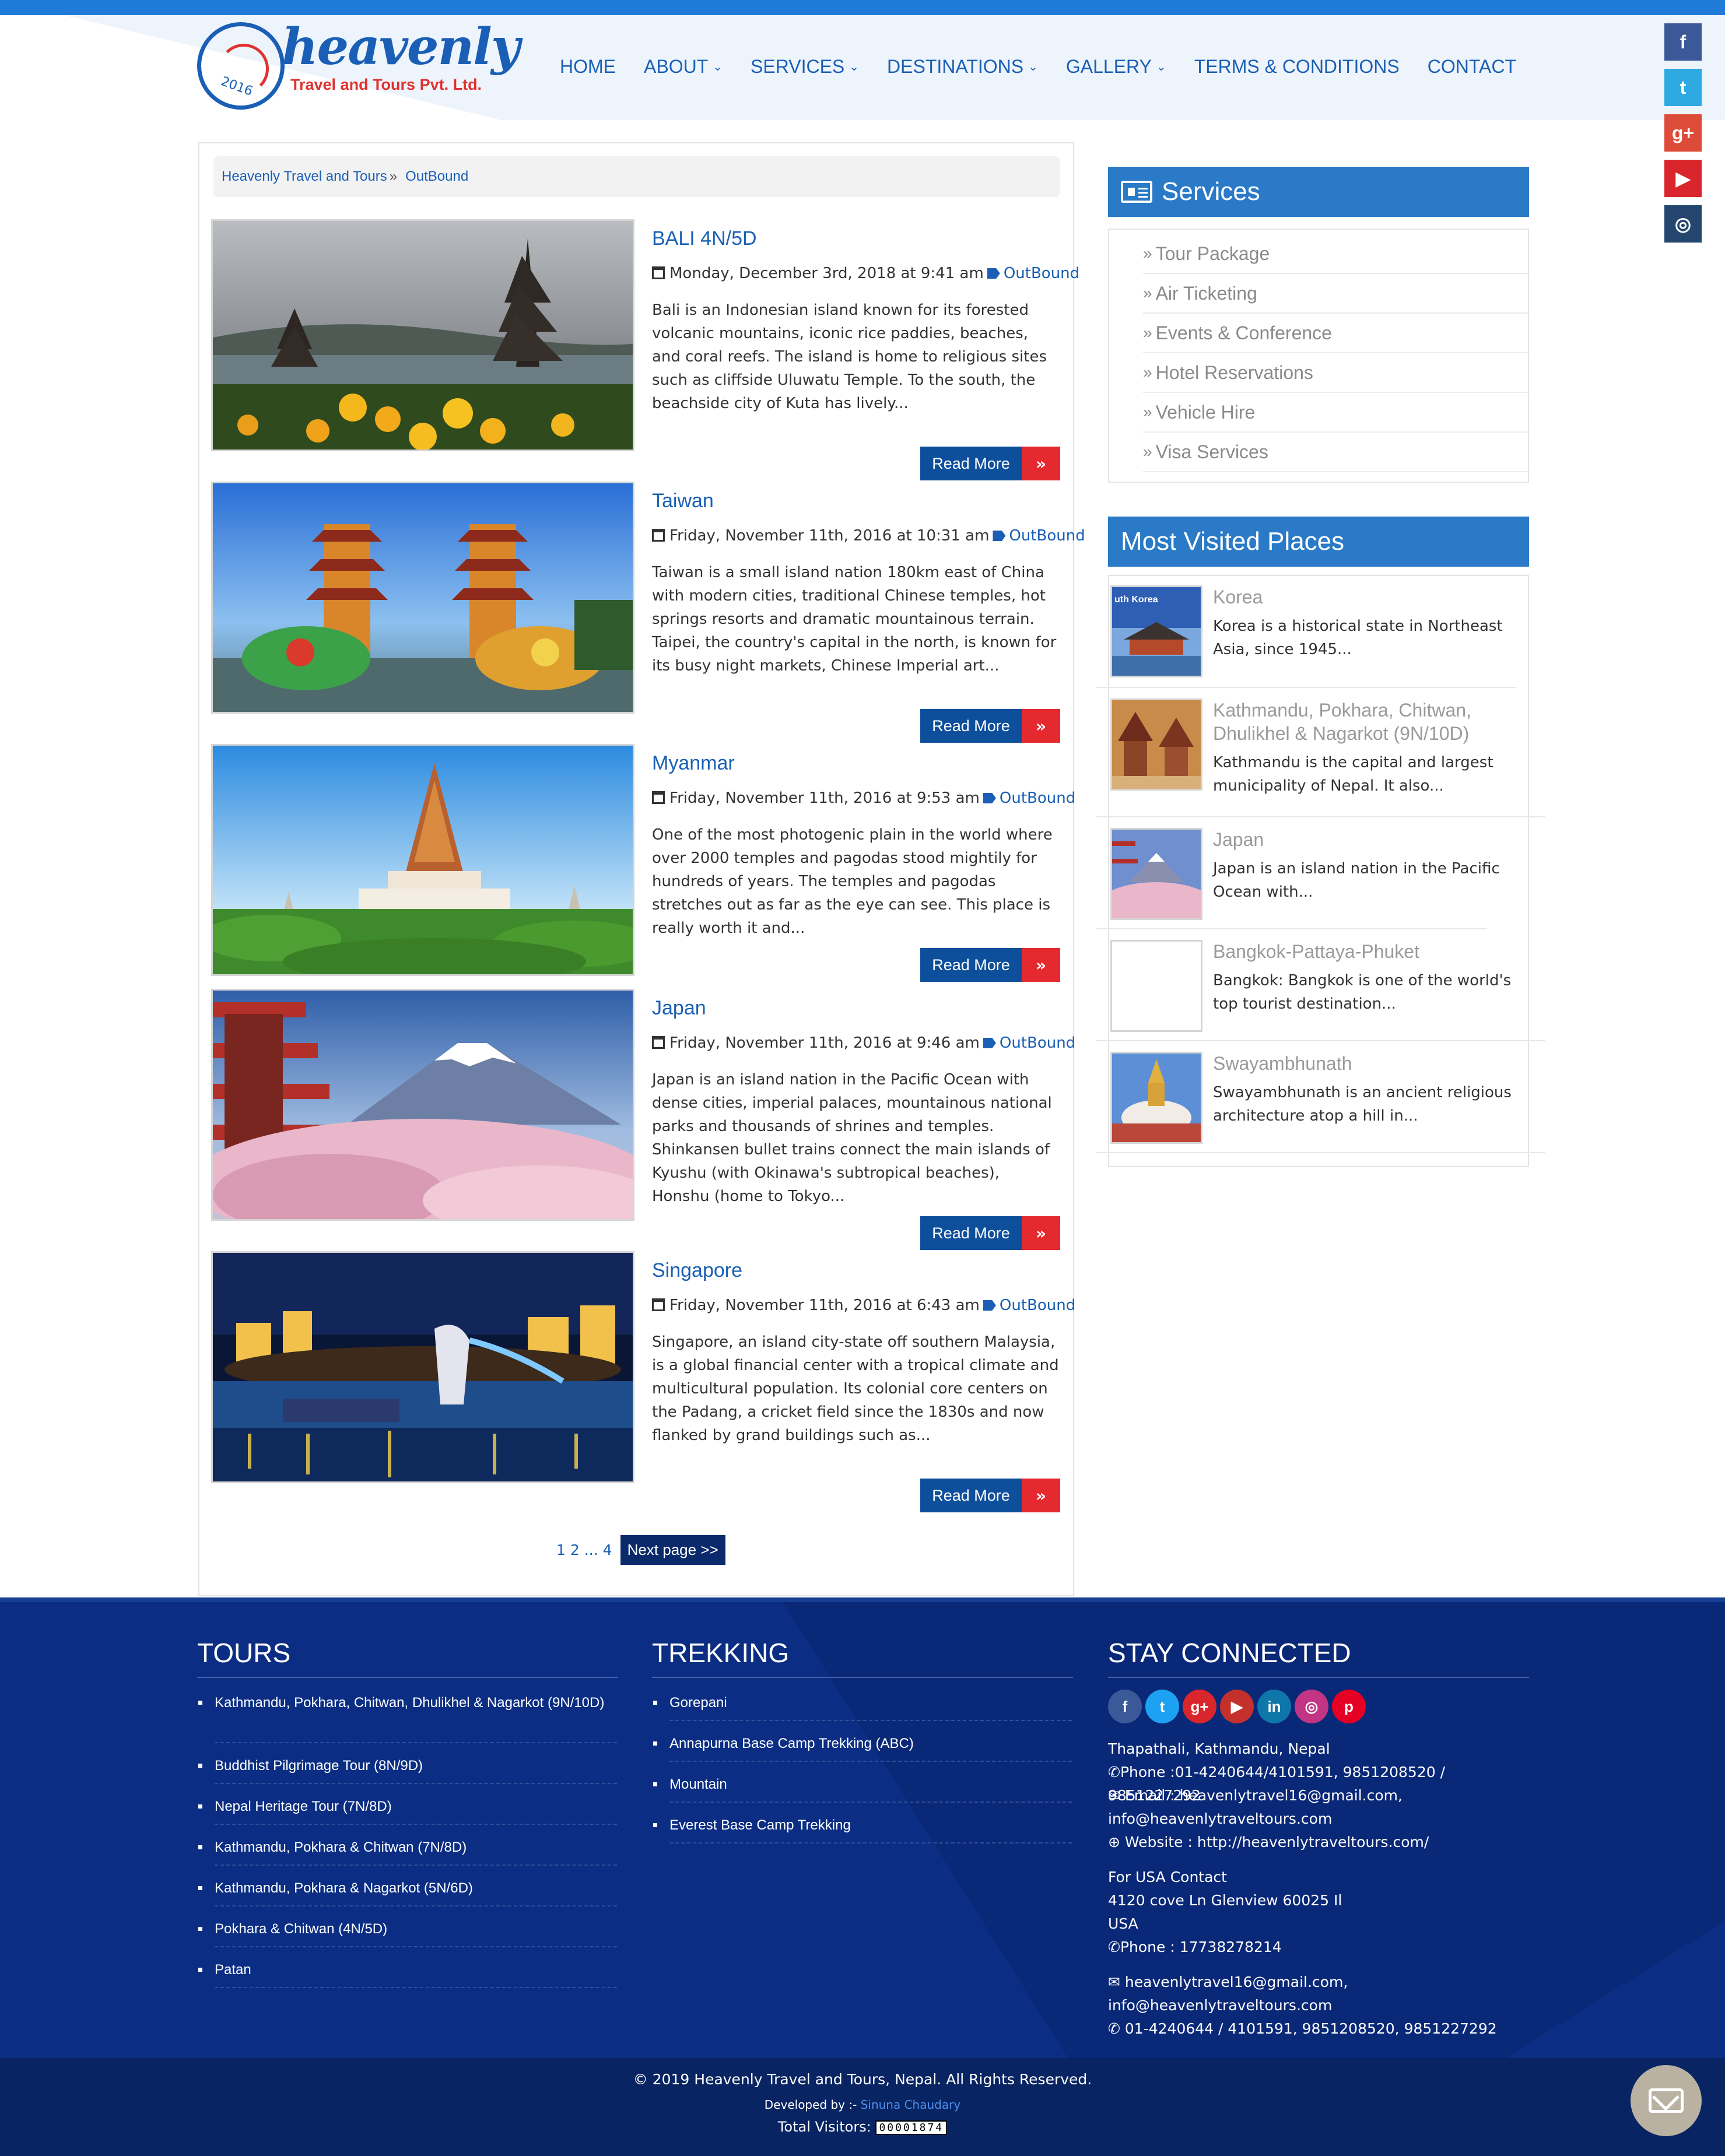 The image size is (1725, 2156). Describe the element at coordinates (407, 1929) in the screenshot. I see `footer-list-link: Pokhara & Chitwan (4N/5D)` at that location.